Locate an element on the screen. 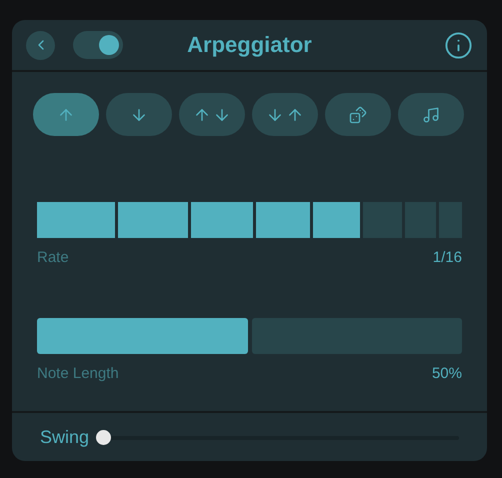 The height and width of the screenshot is (478, 502). swing-label: Swing is located at coordinates (65, 437).